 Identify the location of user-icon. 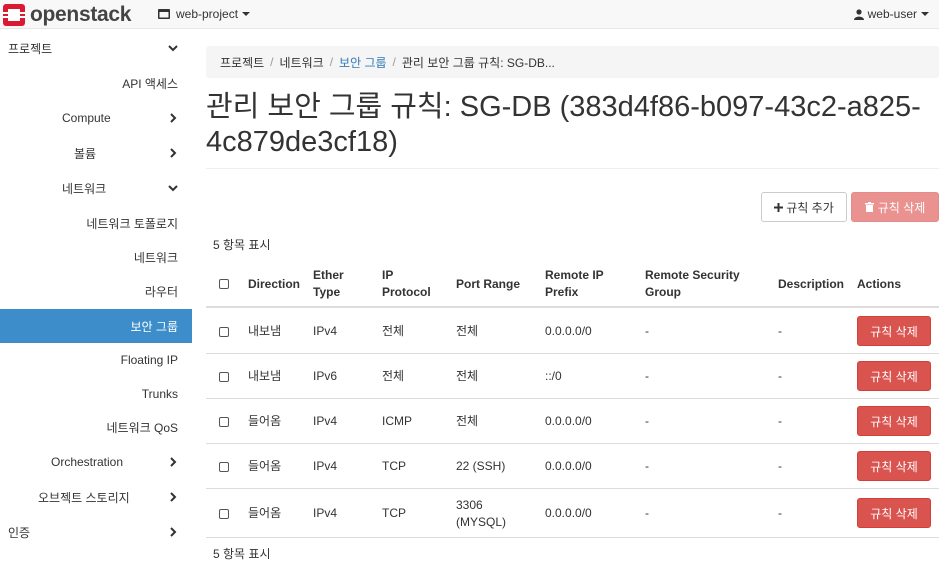
(858, 14).